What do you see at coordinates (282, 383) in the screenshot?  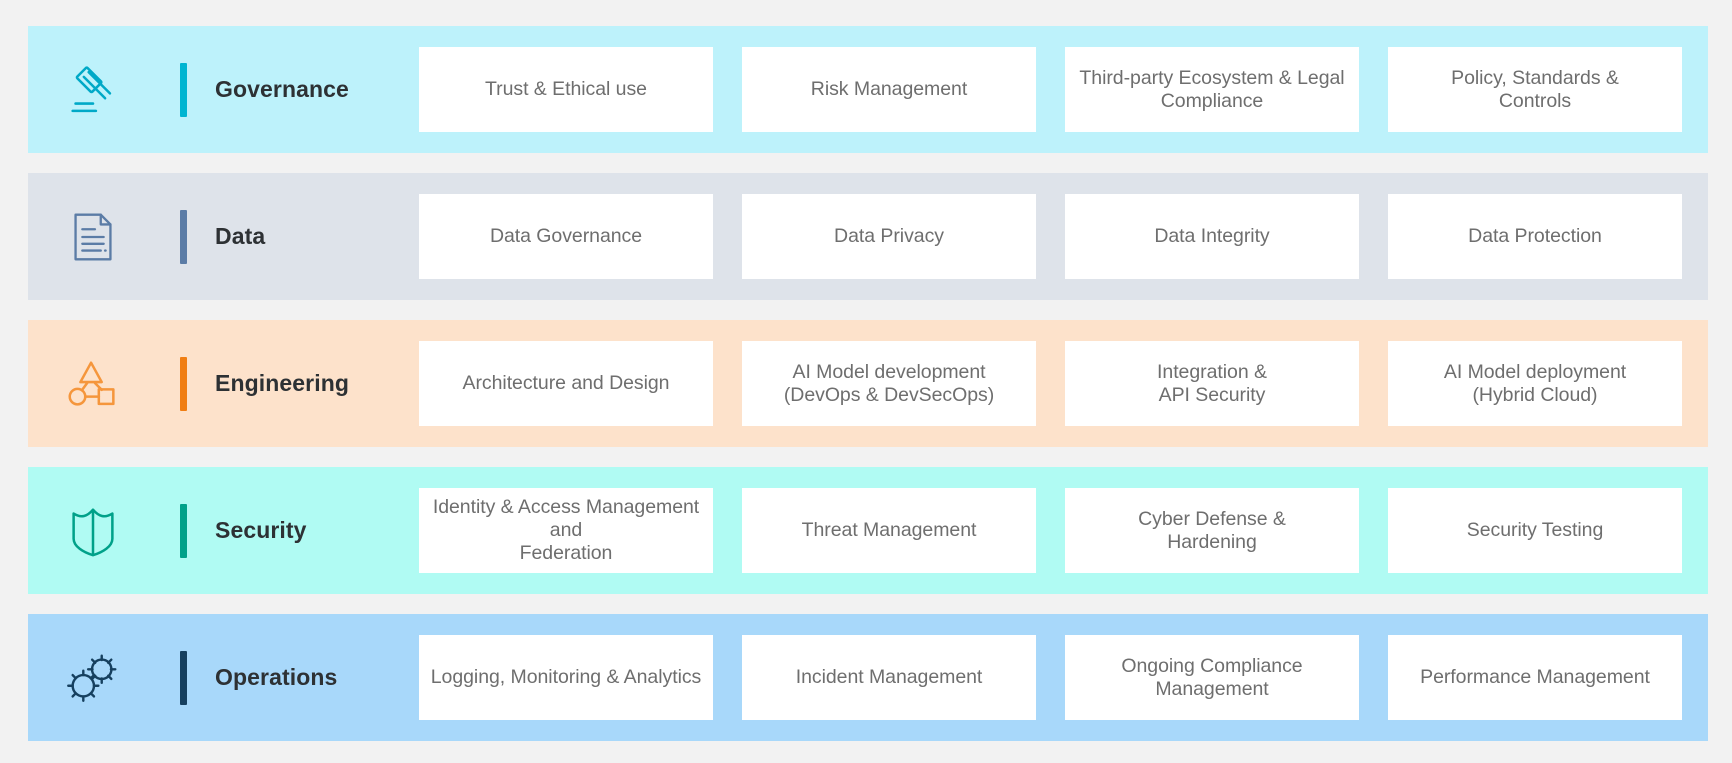 I see `row-label-engineering: Engineering` at bounding box center [282, 383].